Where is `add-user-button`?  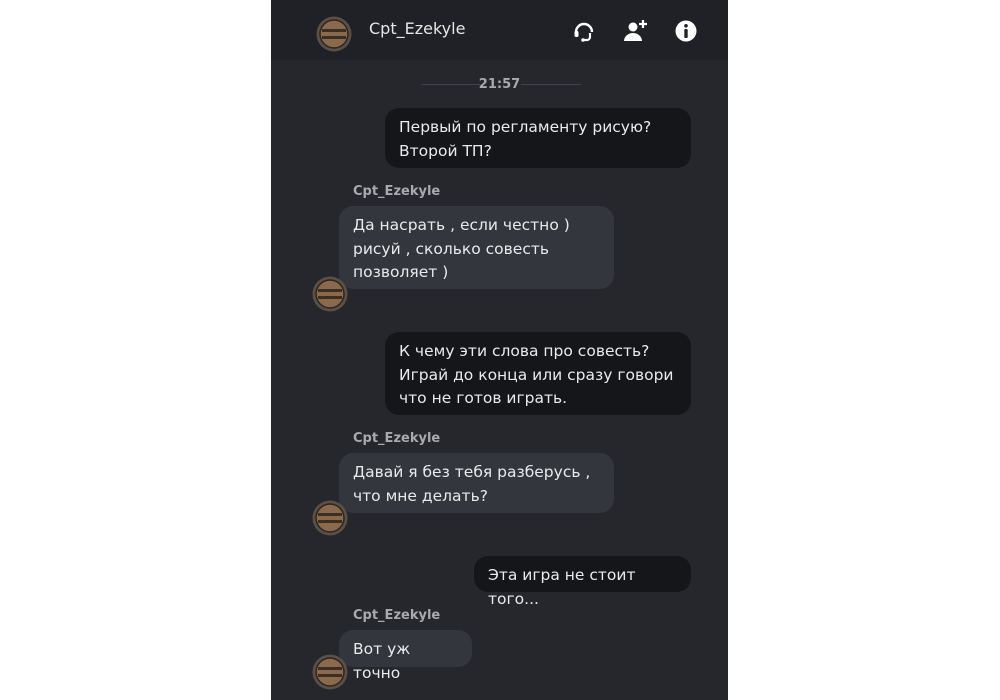
add-user-button is located at coordinates (635, 31).